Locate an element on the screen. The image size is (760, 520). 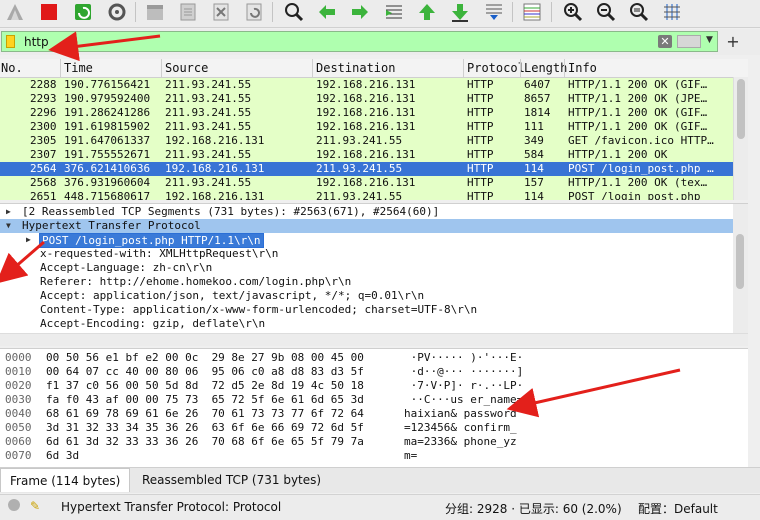
go-back-icon is located at coordinates (327, 12).